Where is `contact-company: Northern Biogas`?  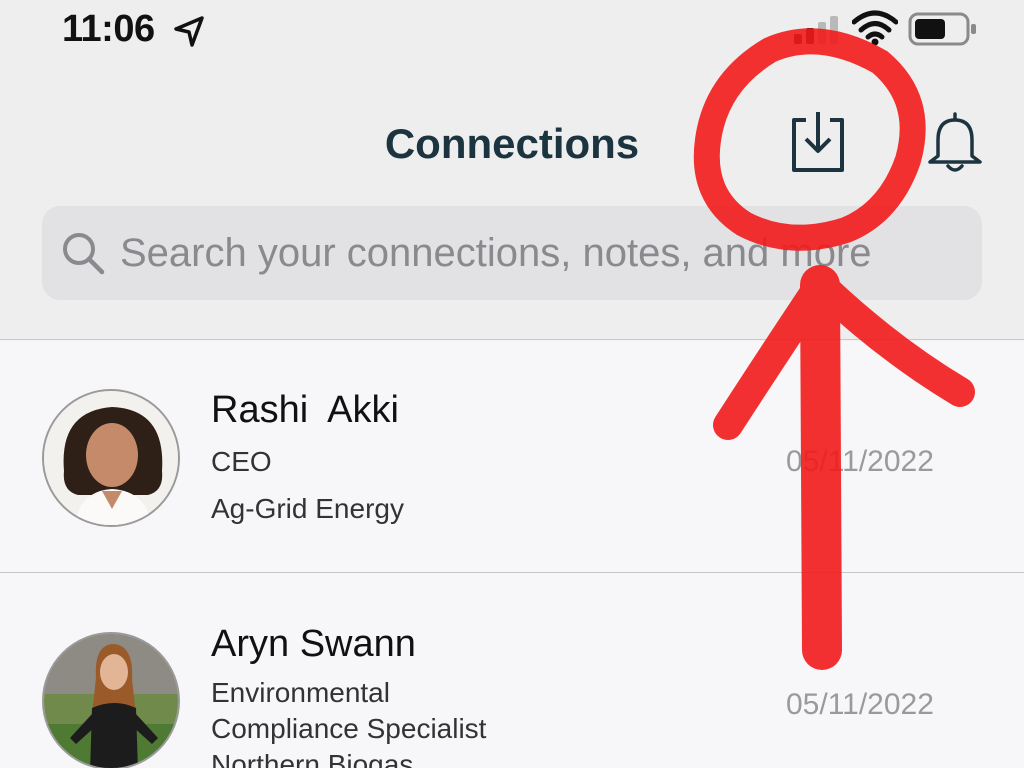
contact-company: Northern Biogas is located at coordinates (312, 758).